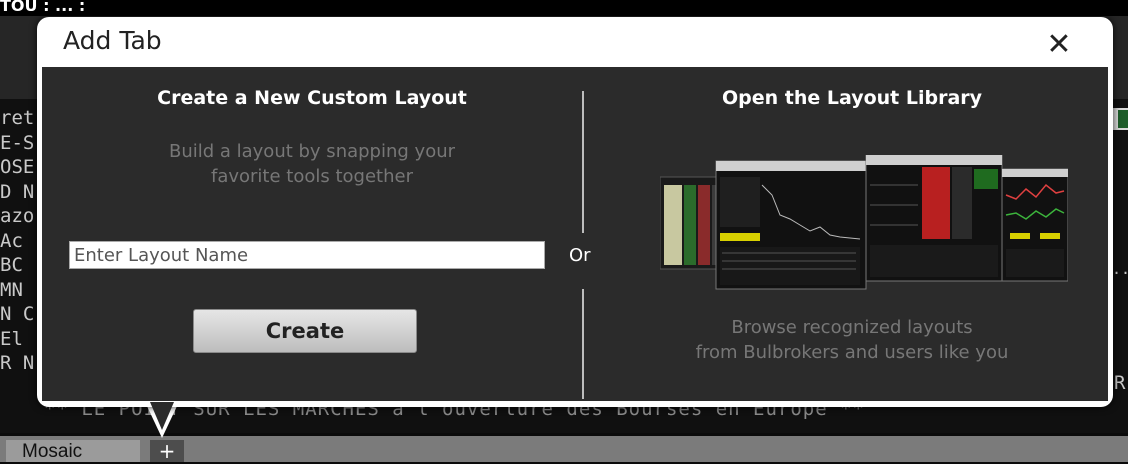 Image resolution: width=1128 pixels, height=464 pixels. What do you see at coordinates (162, 416) in the screenshot?
I see `dialog-pointer-inner` at bounding box center [162, 416].